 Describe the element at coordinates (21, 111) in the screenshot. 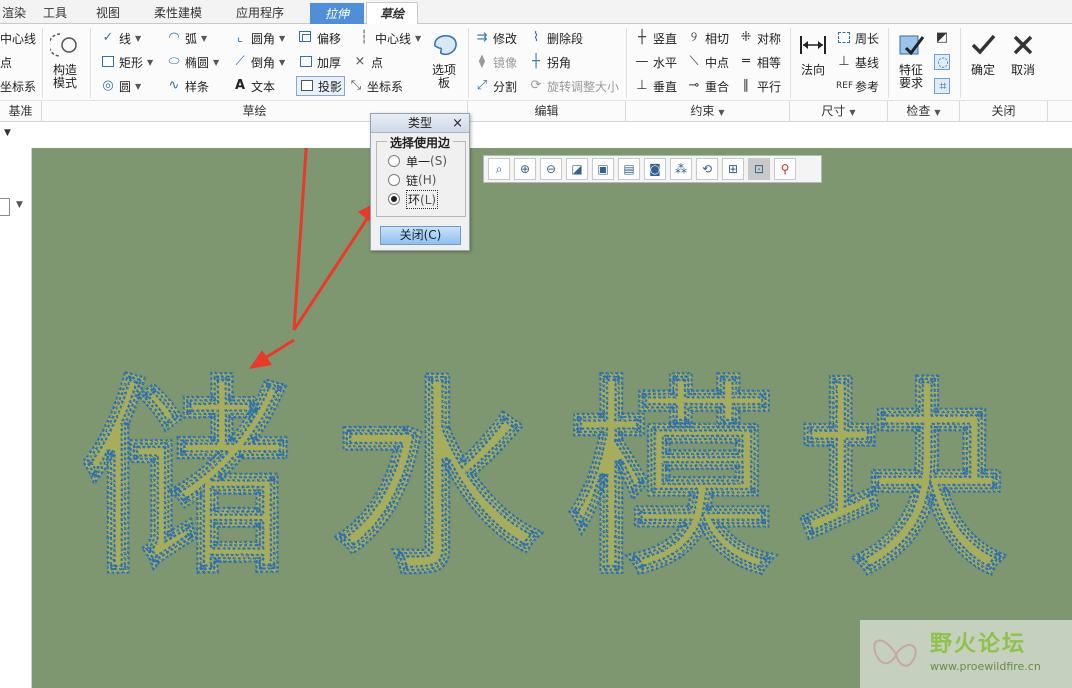

I see `group-datum: 基准` at that location.